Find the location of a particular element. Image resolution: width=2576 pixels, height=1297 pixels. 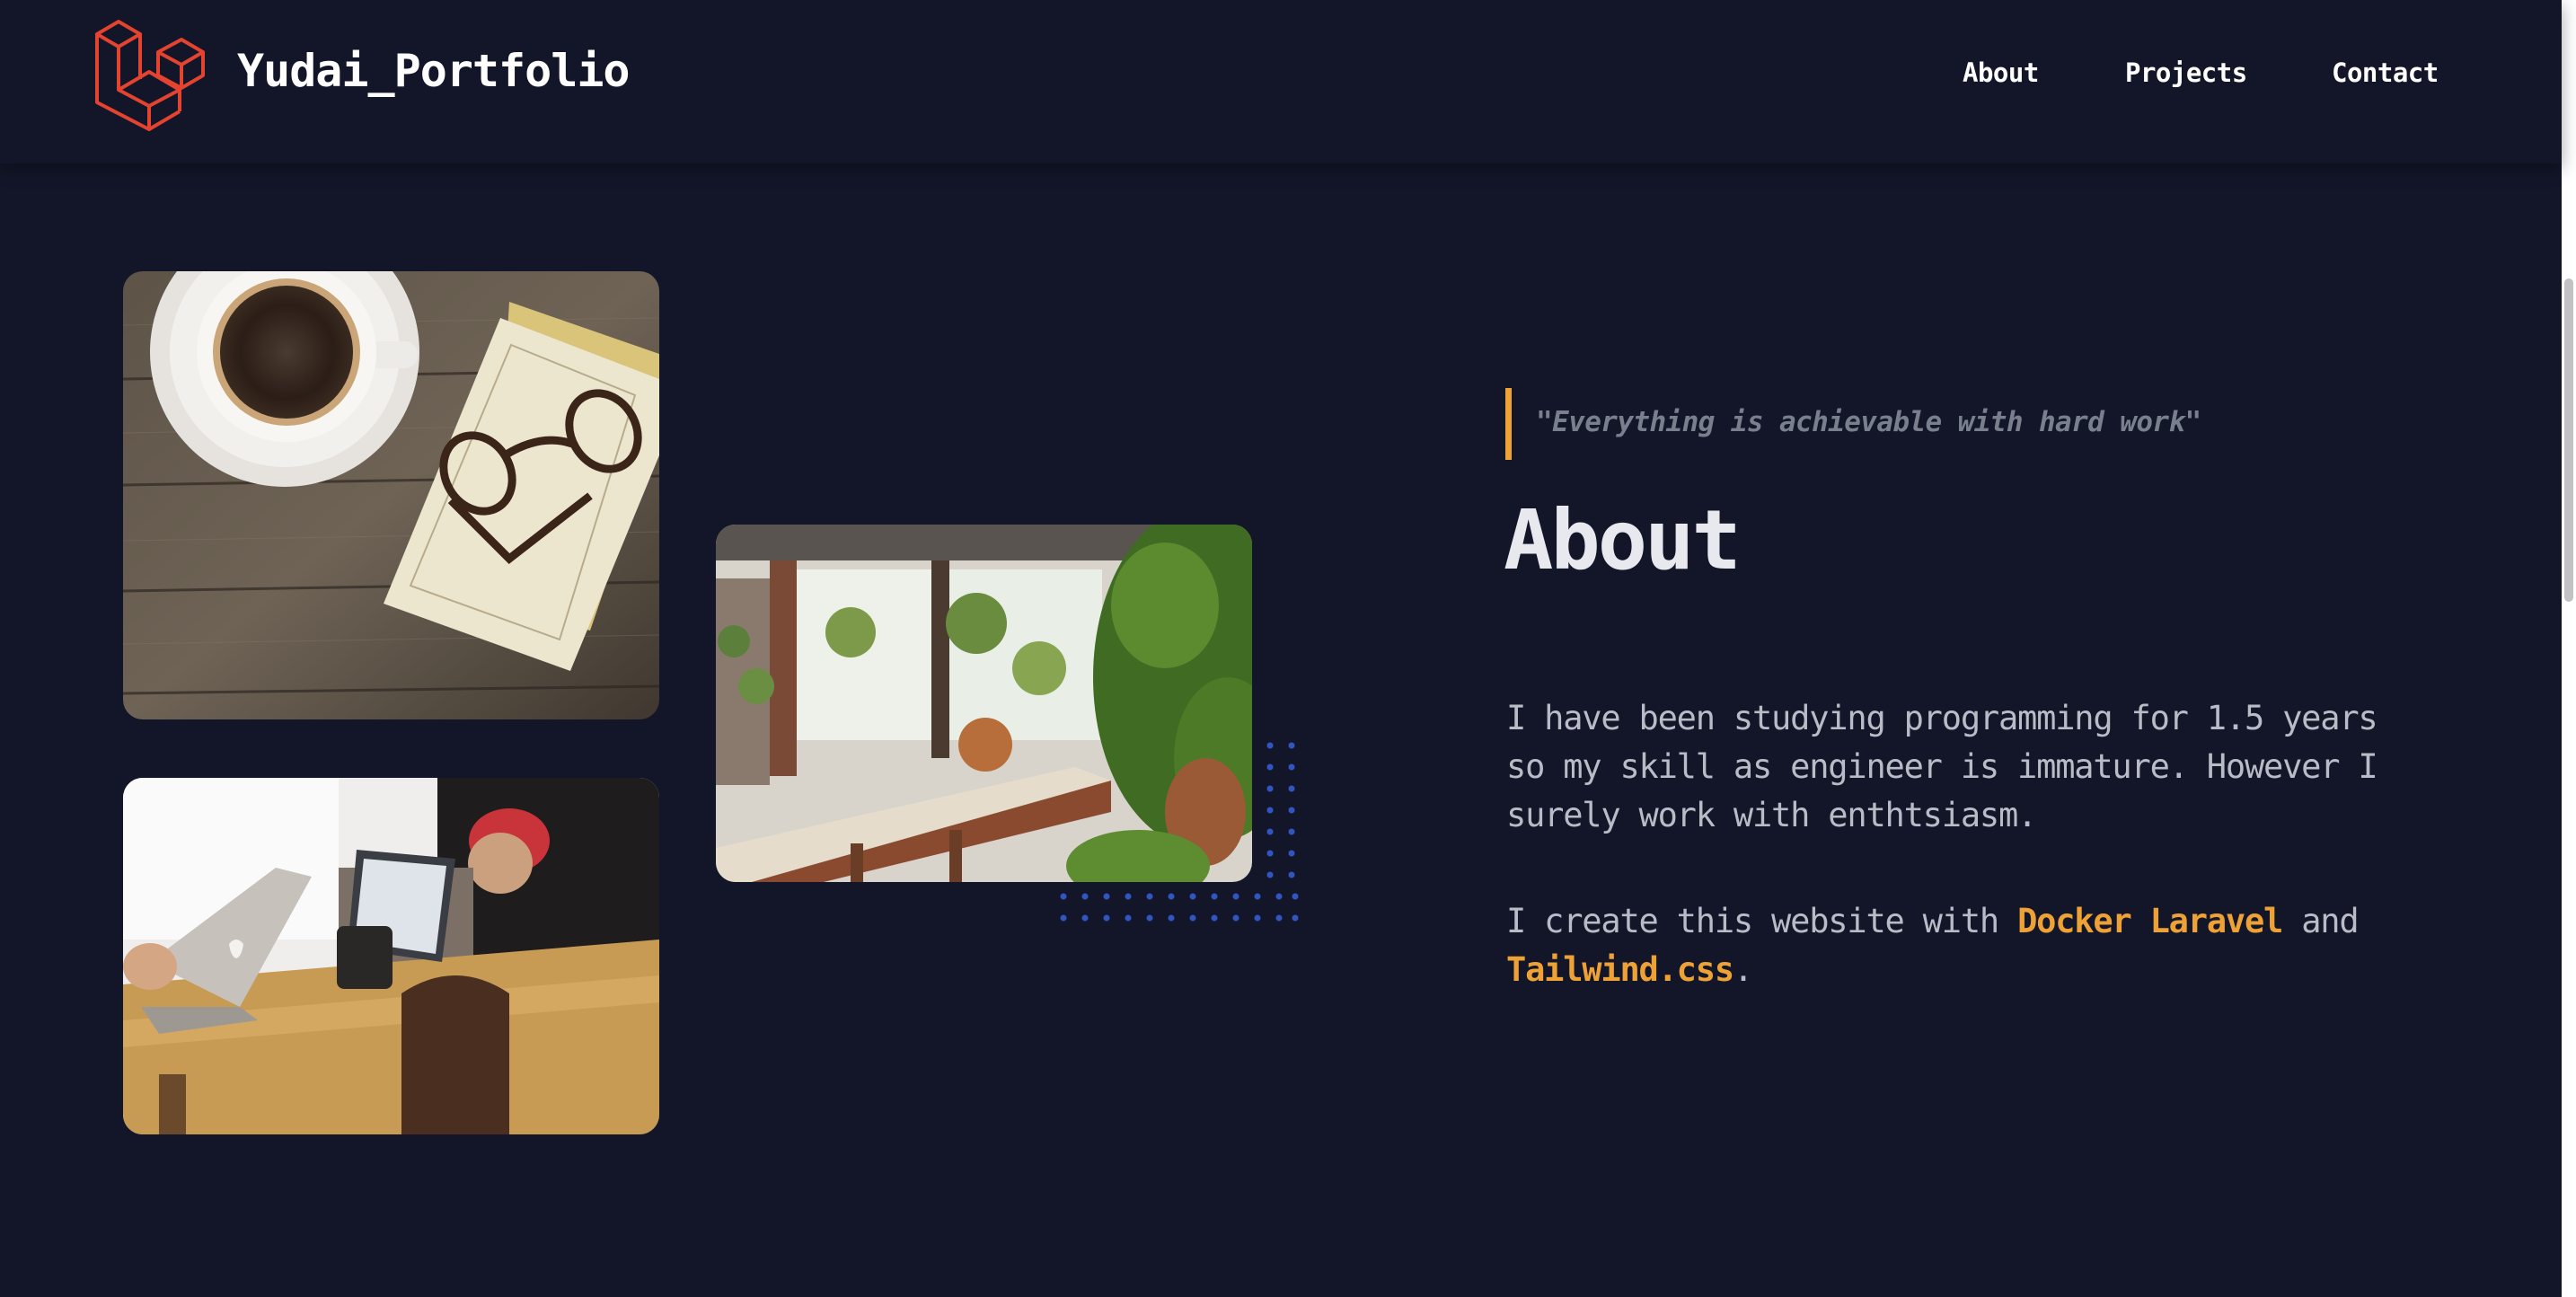

tech-highlight-docker-laravel: Docker Laravel is located at coordinates (2150, 921).